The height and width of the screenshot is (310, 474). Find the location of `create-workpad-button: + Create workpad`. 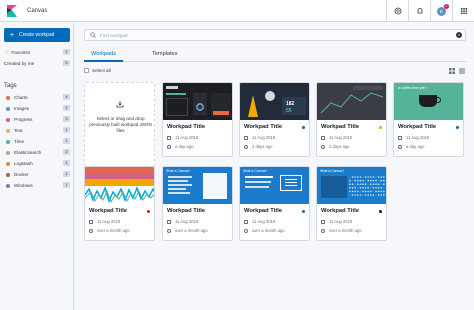

create-workpad-button: + Create workpad is located at coordinates (37, 35).